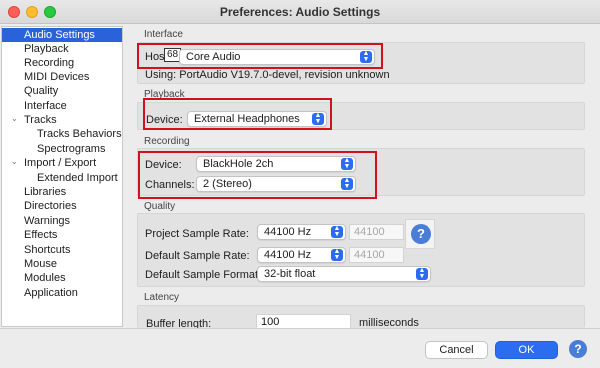  I want to click on sidebar-item-interface: Interface, so click(45, 106).